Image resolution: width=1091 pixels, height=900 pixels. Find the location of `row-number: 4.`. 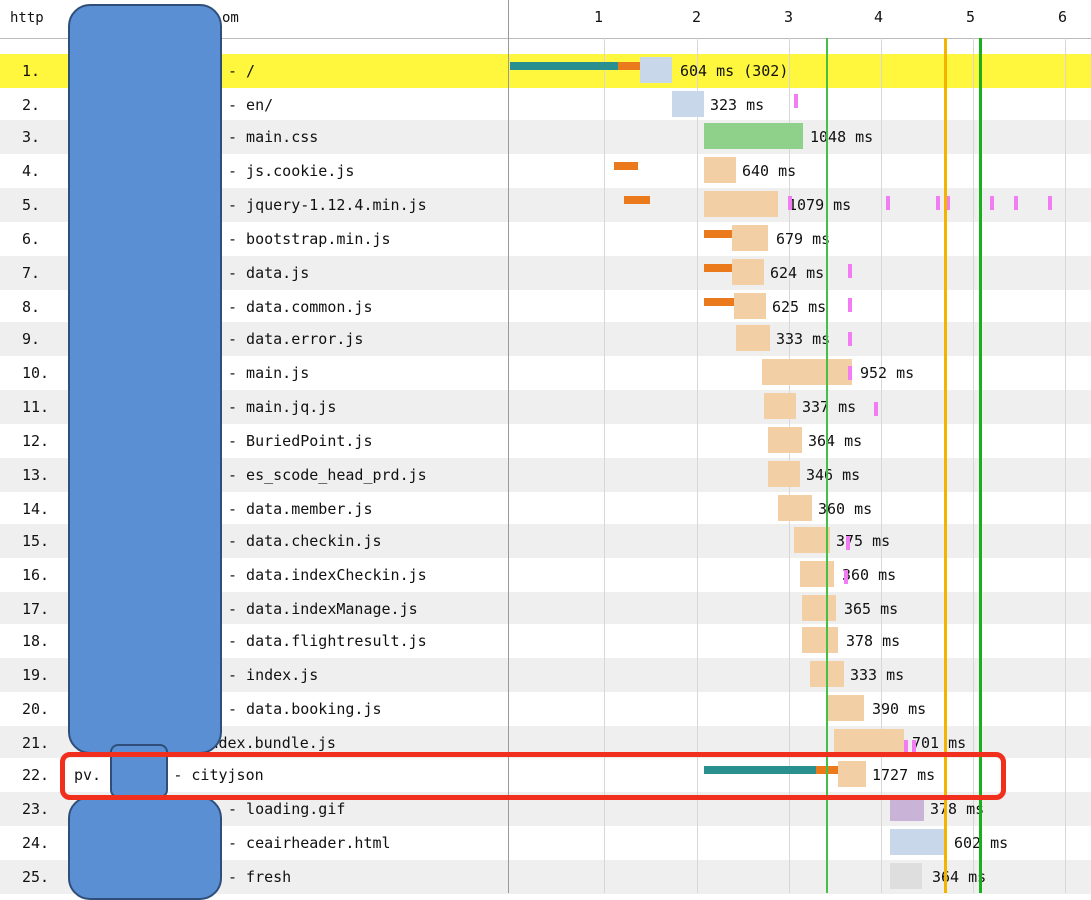

row-number: 4. is located at coordinates (31, 171).